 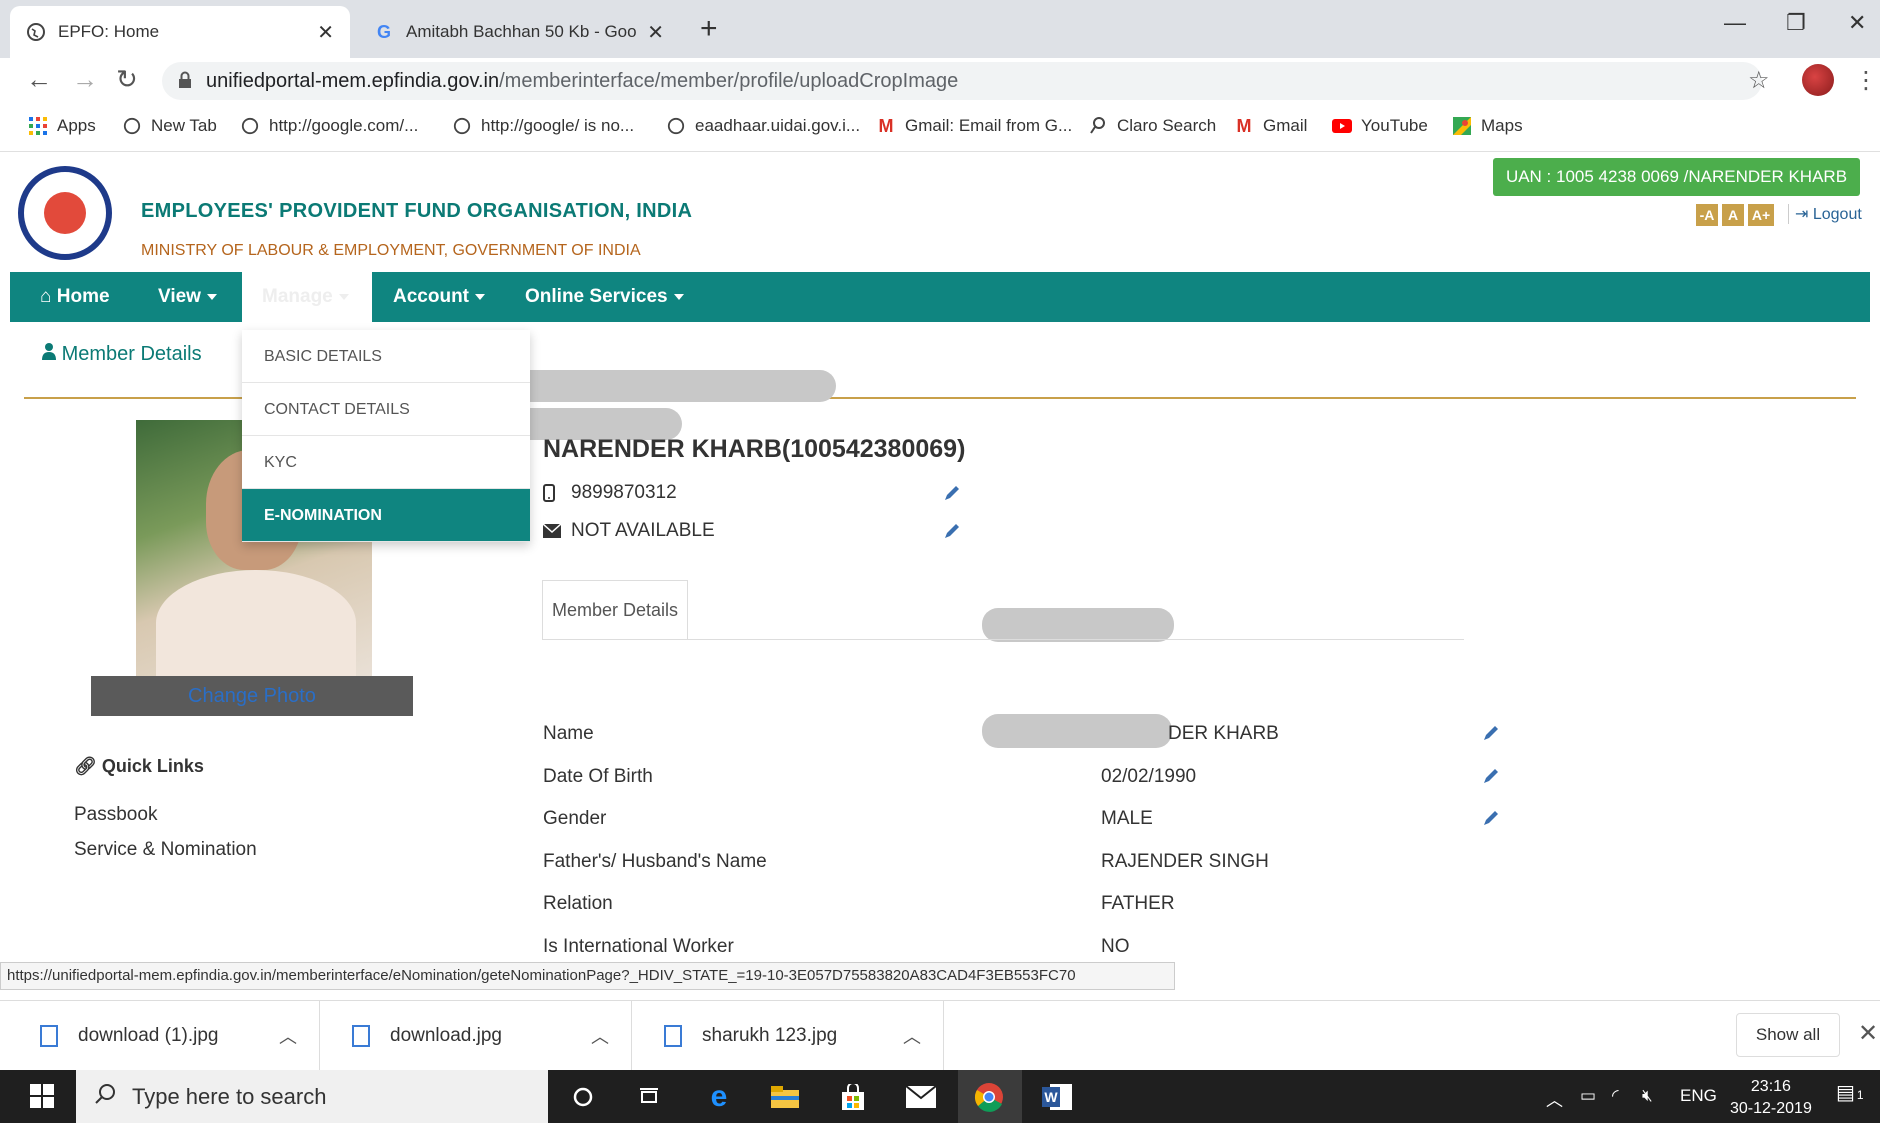 What do you see at coordinates (583, 1097) in the screenshot?
I see `cortana-icon` at bounding box center [583, 1097].